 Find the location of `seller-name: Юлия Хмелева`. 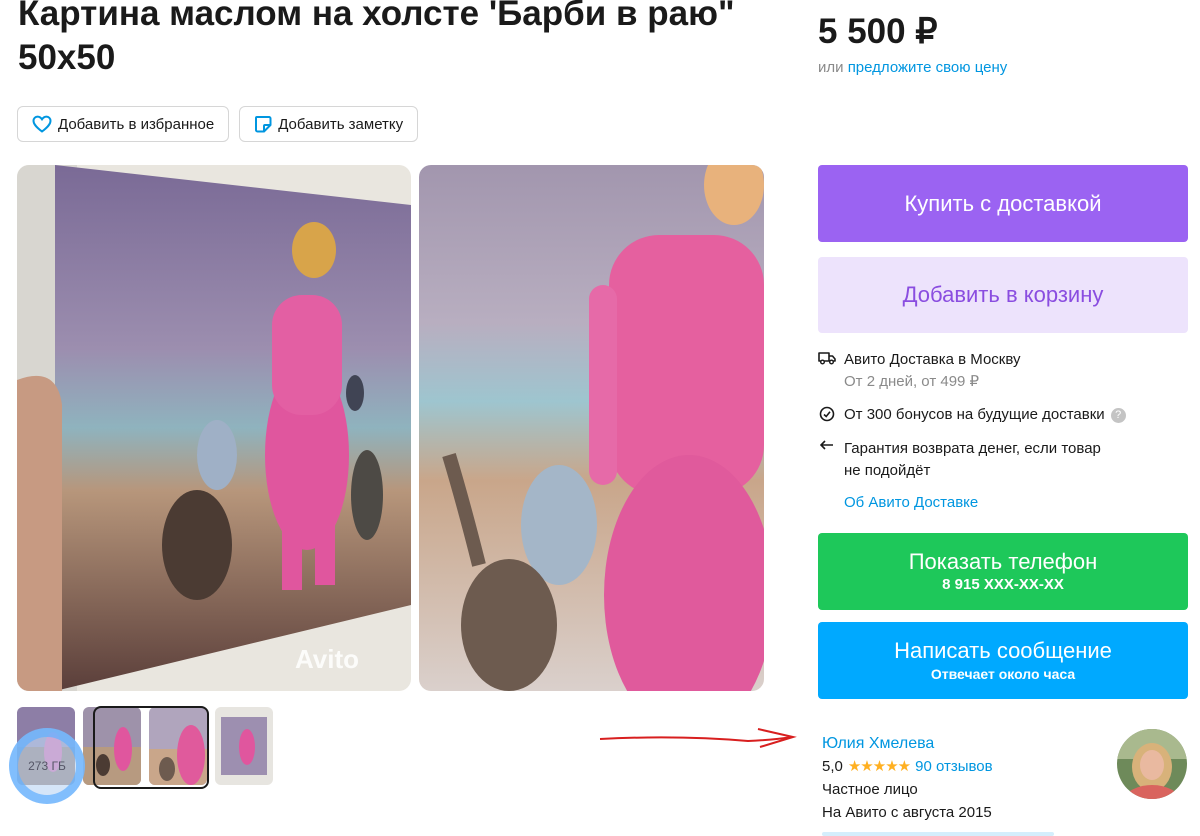

seller-name: Юлия Хмелева is located at coordinates (907, 743).